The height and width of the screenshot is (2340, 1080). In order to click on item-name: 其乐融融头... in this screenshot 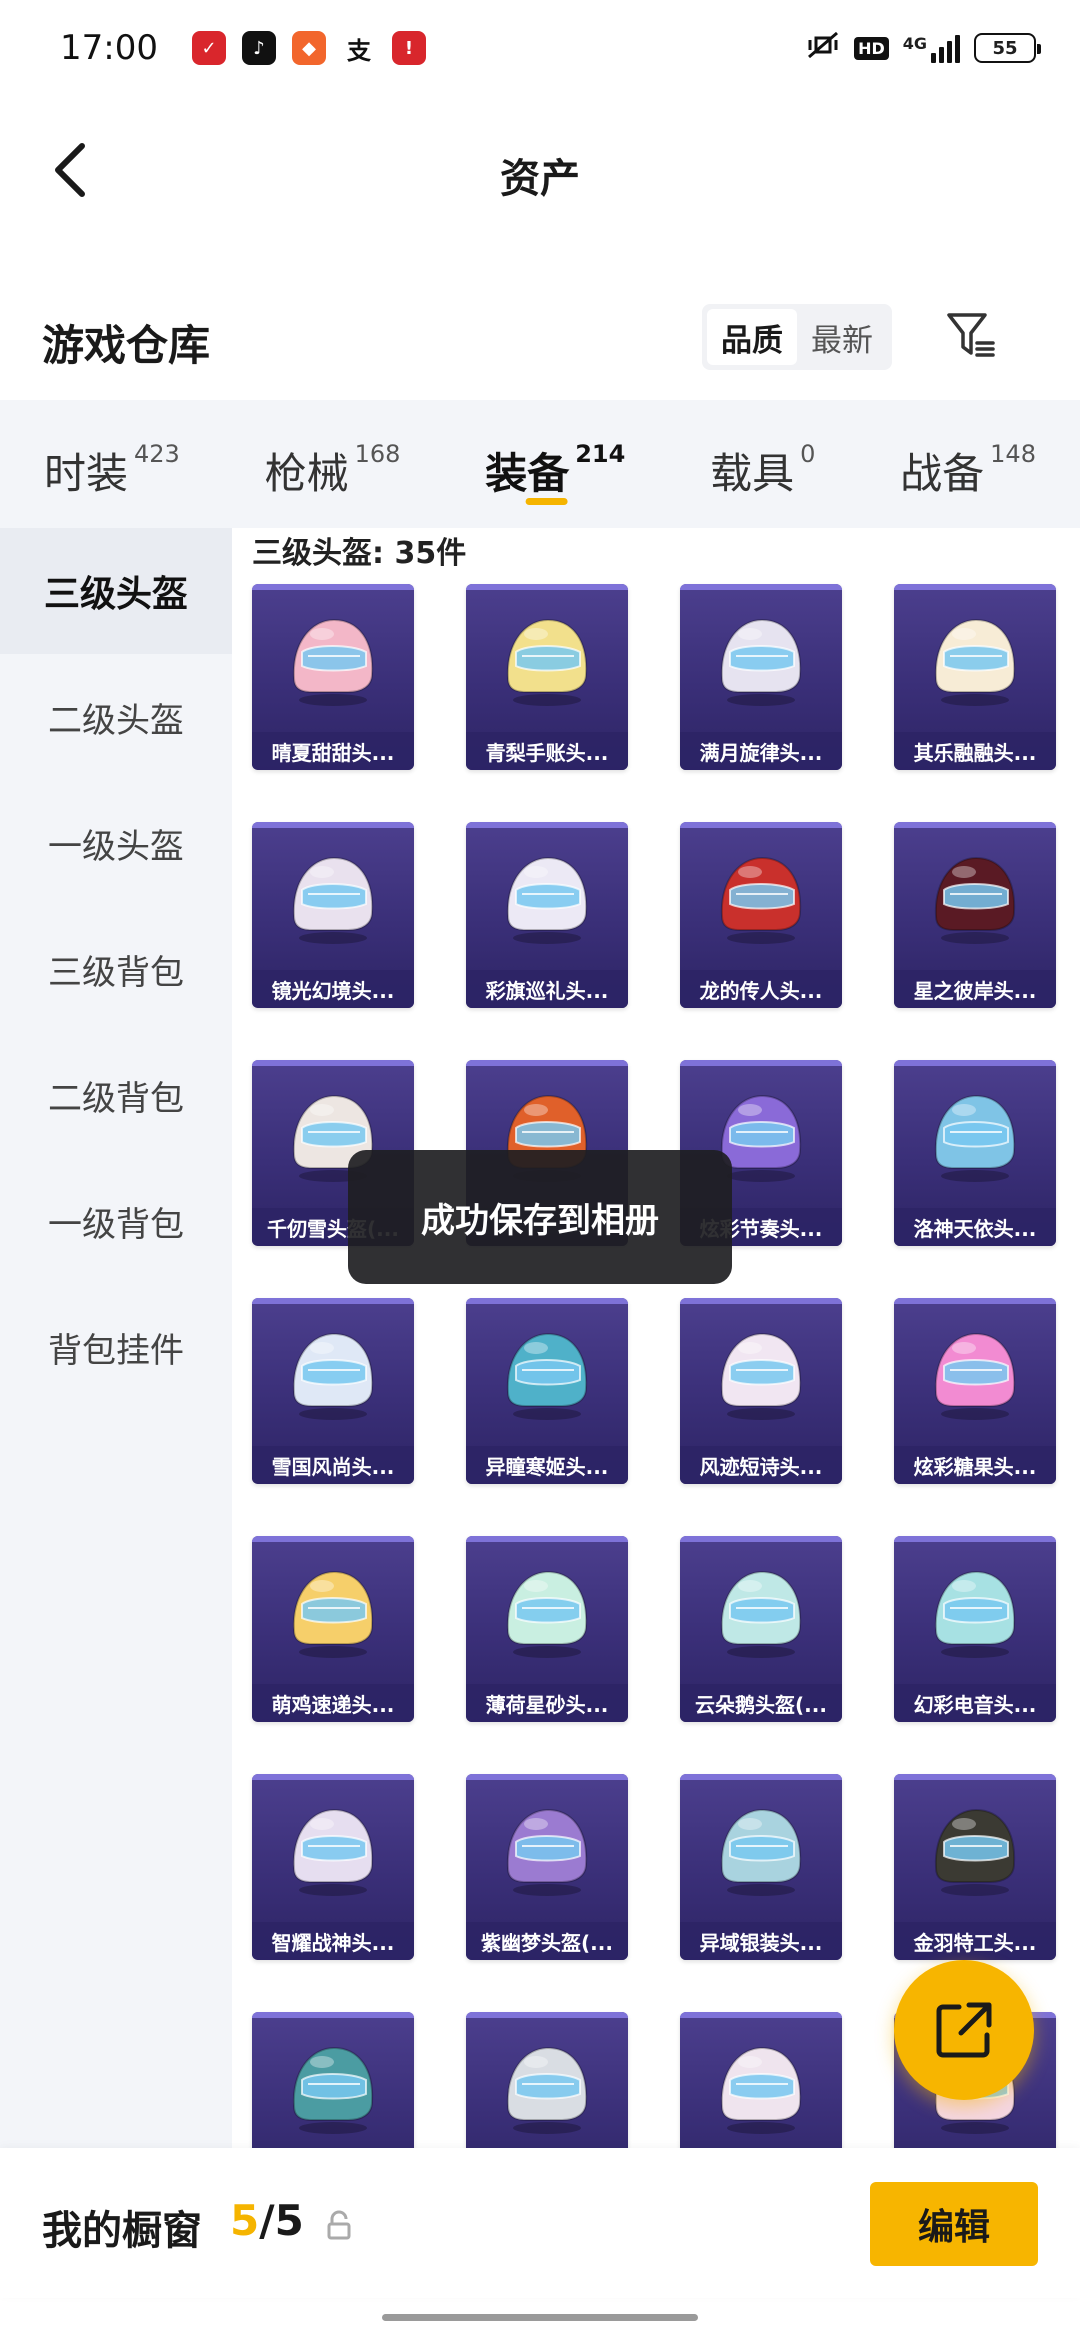, I will do `click(975, 751)`.